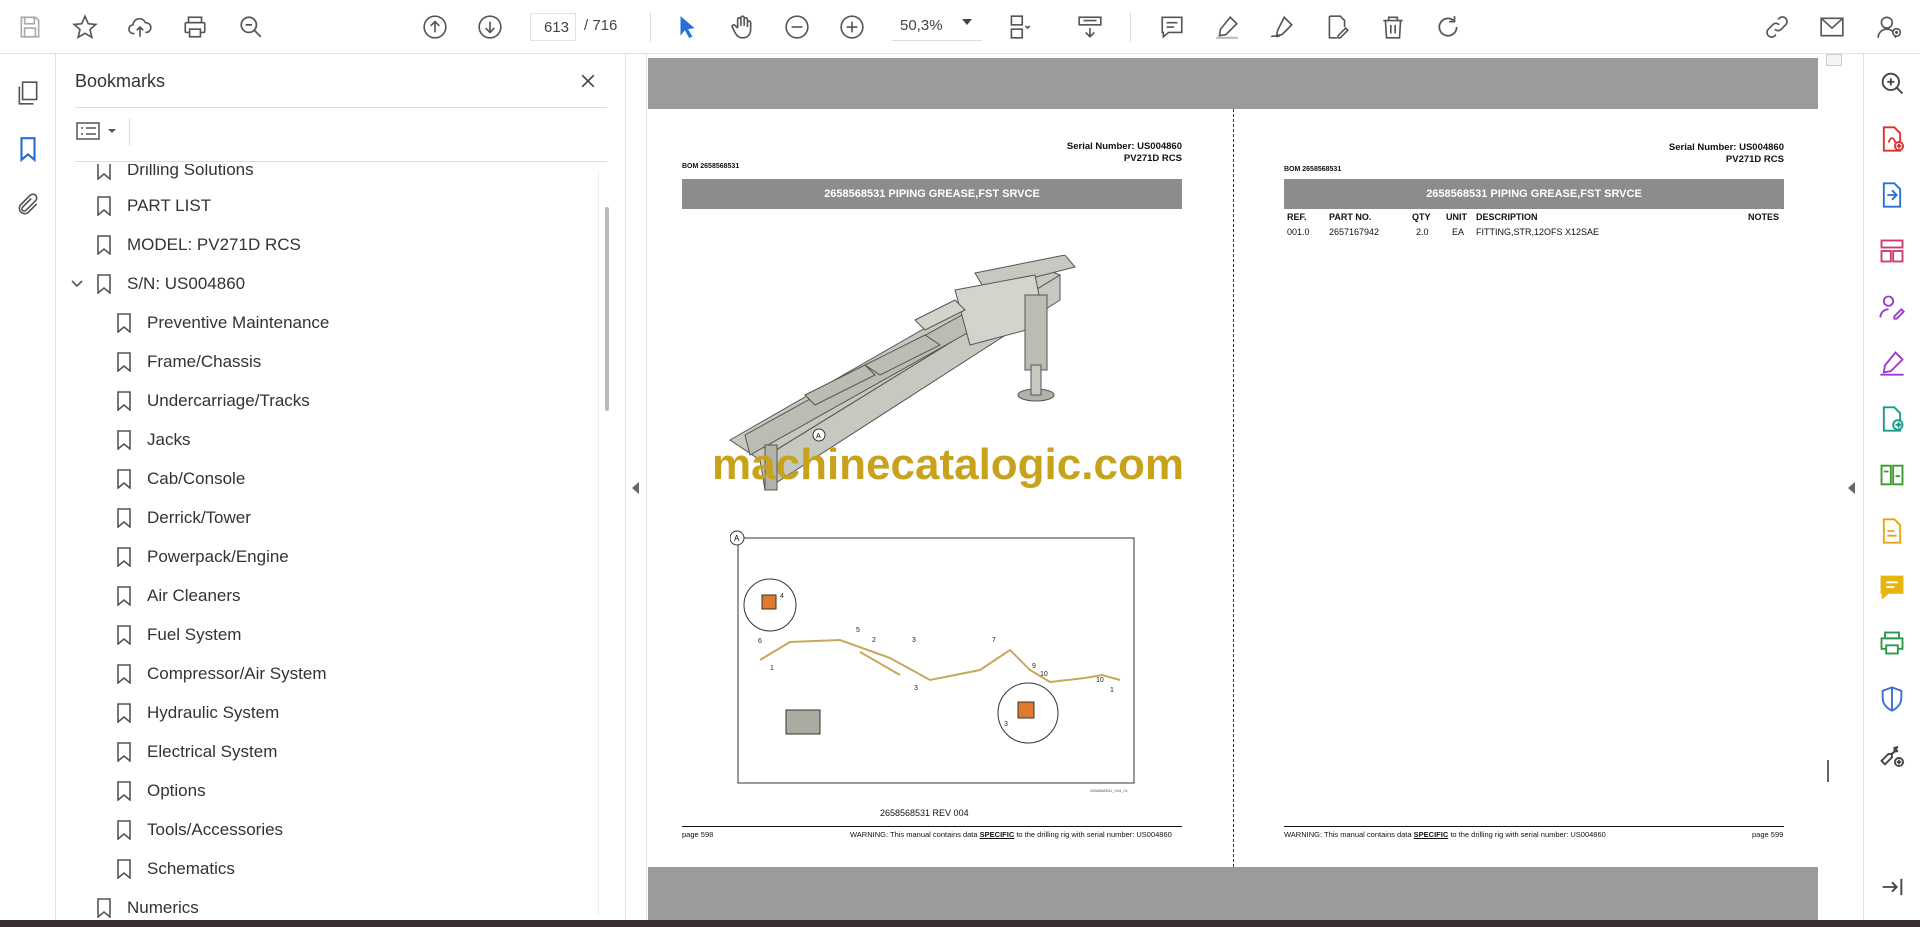 The image size is (1920, 927). What do you see at coordinates (553, 27) in the screenshot?
I see `page-number-input` at bounding box center [553, 27].